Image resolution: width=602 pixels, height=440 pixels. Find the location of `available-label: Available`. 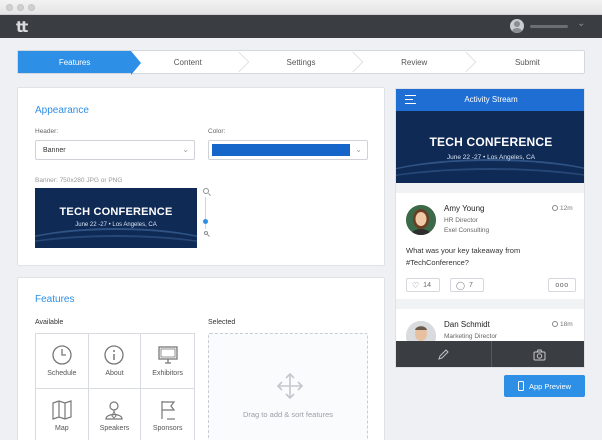

available-label: Available is located at coordinates (49, 322).